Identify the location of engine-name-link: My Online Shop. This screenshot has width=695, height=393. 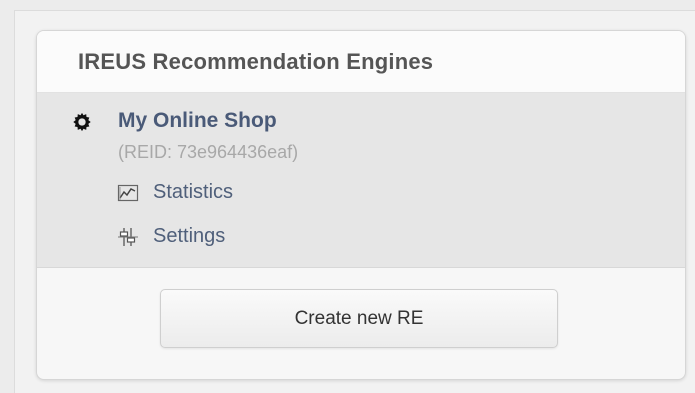
(197, 121).